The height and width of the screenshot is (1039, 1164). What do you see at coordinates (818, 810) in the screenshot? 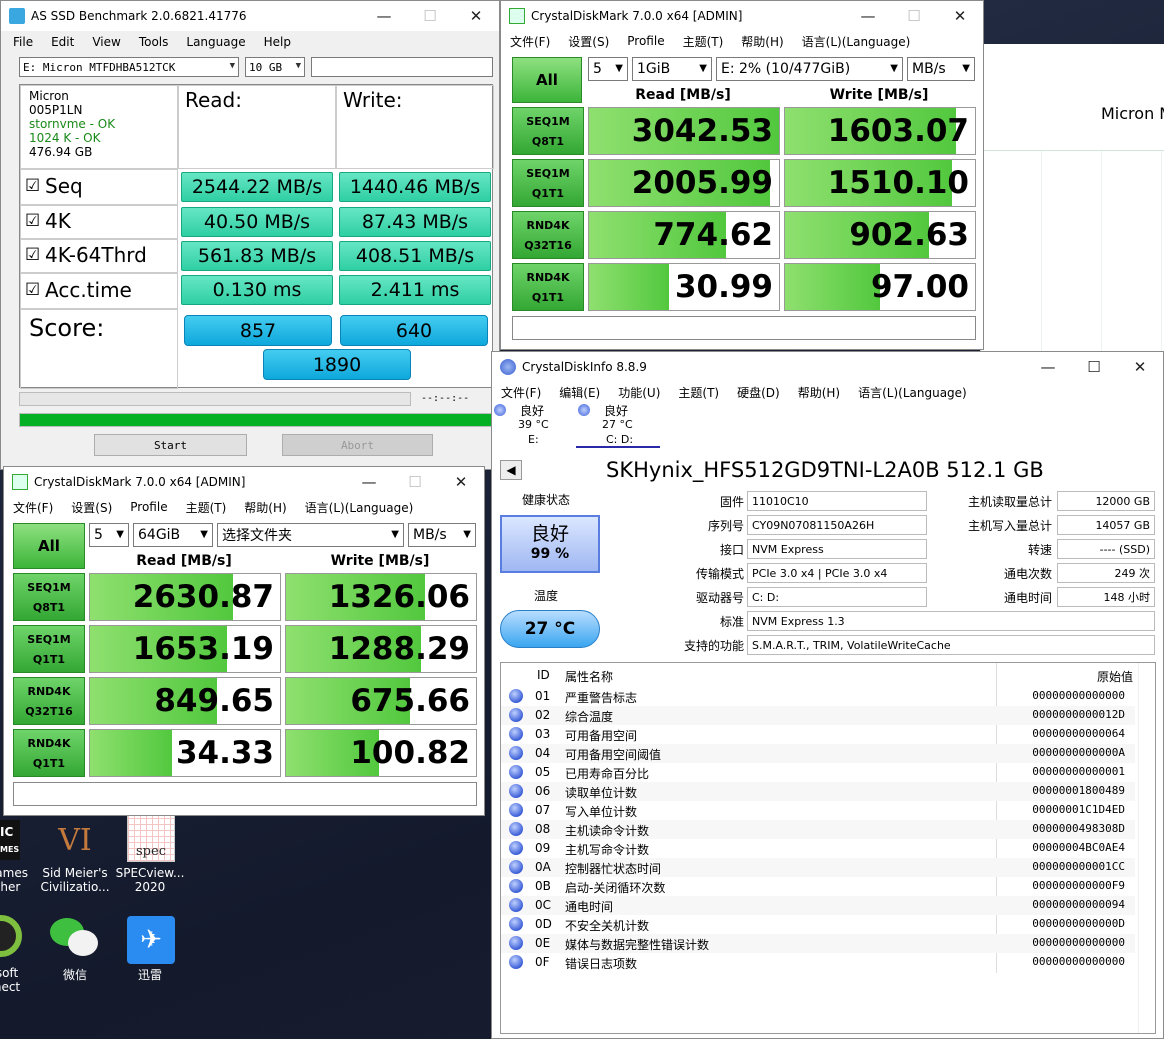
I see `smart-row: 07 写入单位计数 00000001C1D4ED` at bounding box center [818, 810].